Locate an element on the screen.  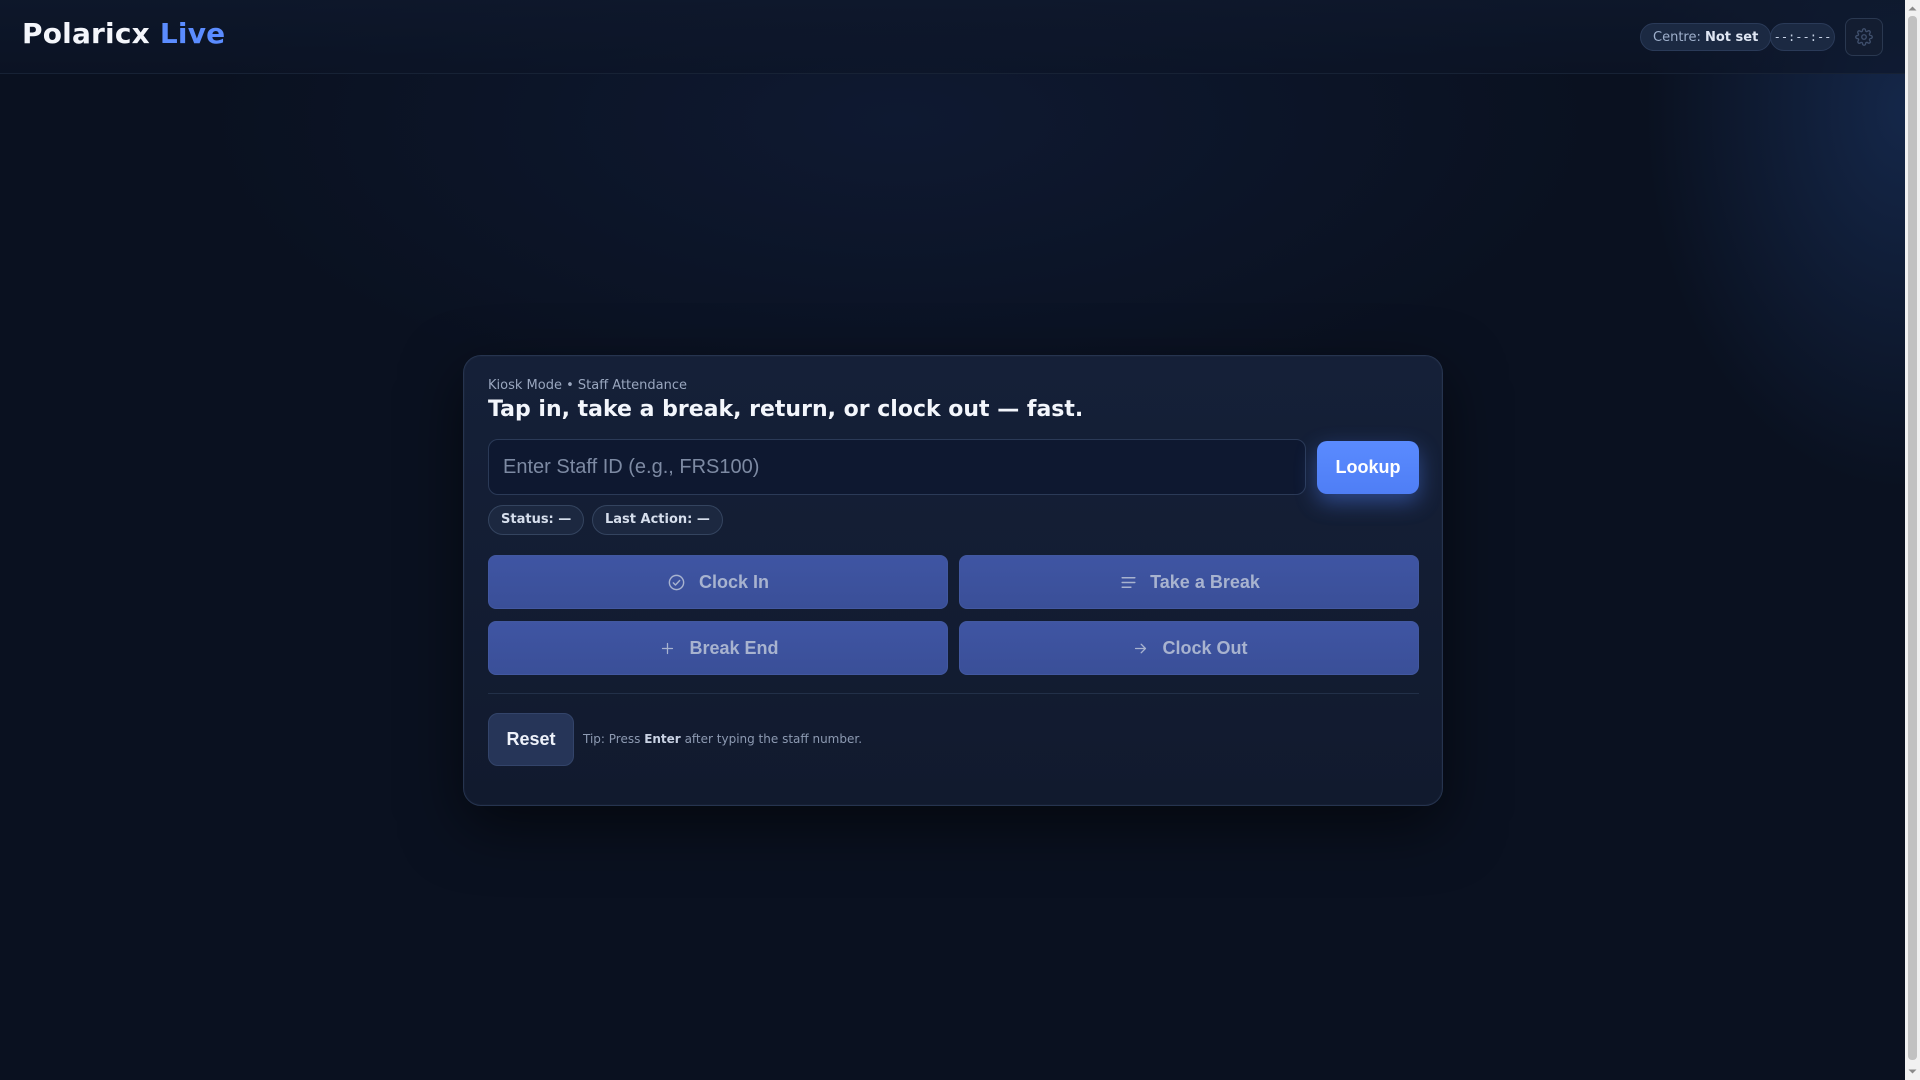
centre-value: Not set is located at coordinates (1732, 37).